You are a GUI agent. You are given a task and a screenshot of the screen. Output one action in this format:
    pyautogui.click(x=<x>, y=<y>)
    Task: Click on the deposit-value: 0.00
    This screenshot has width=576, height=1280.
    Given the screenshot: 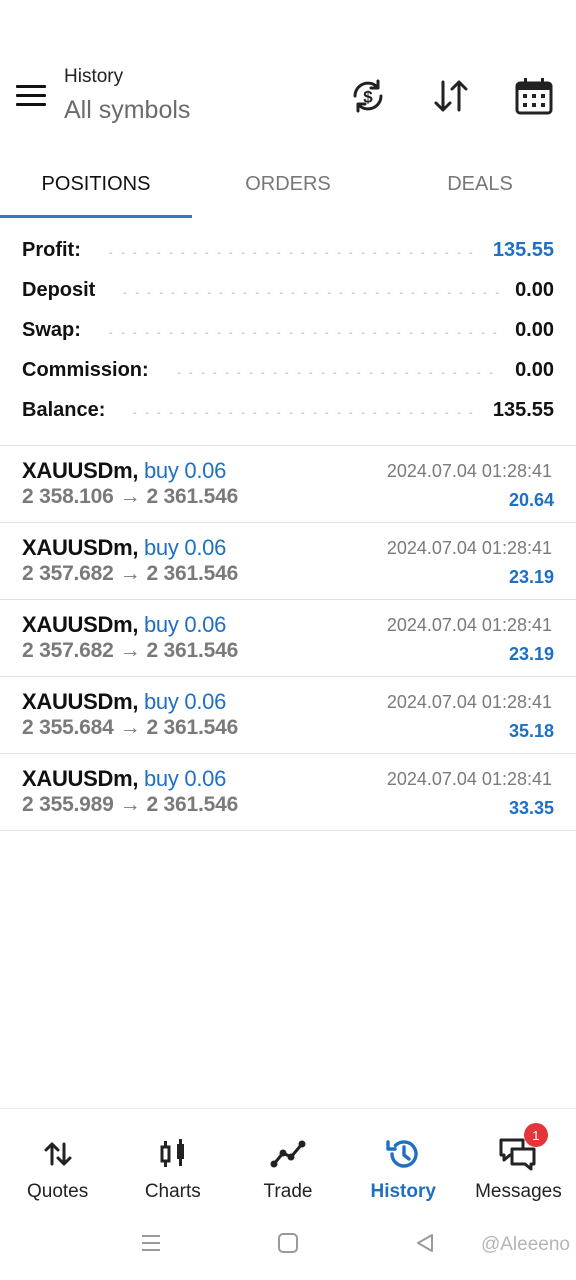 What is the action you would take?
    pyautogui.click(x=534, y=289)
    